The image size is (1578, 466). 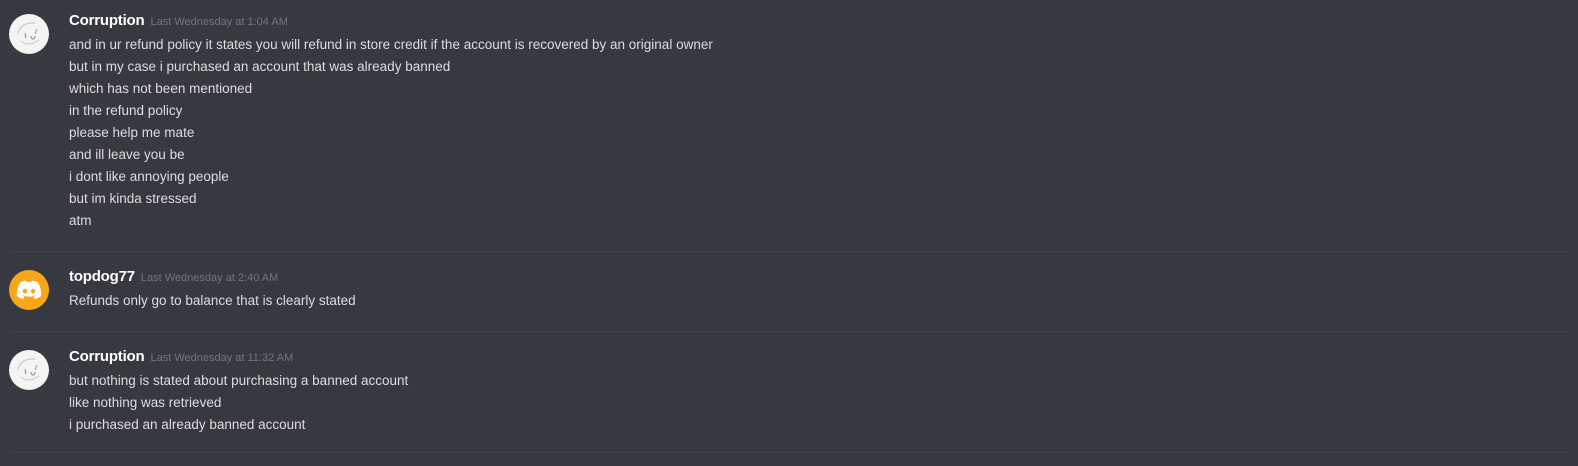 What do you see at coordinates (80, 220) in the screenshot?
I see `message-line: atm` at bounding box center [80, 220].